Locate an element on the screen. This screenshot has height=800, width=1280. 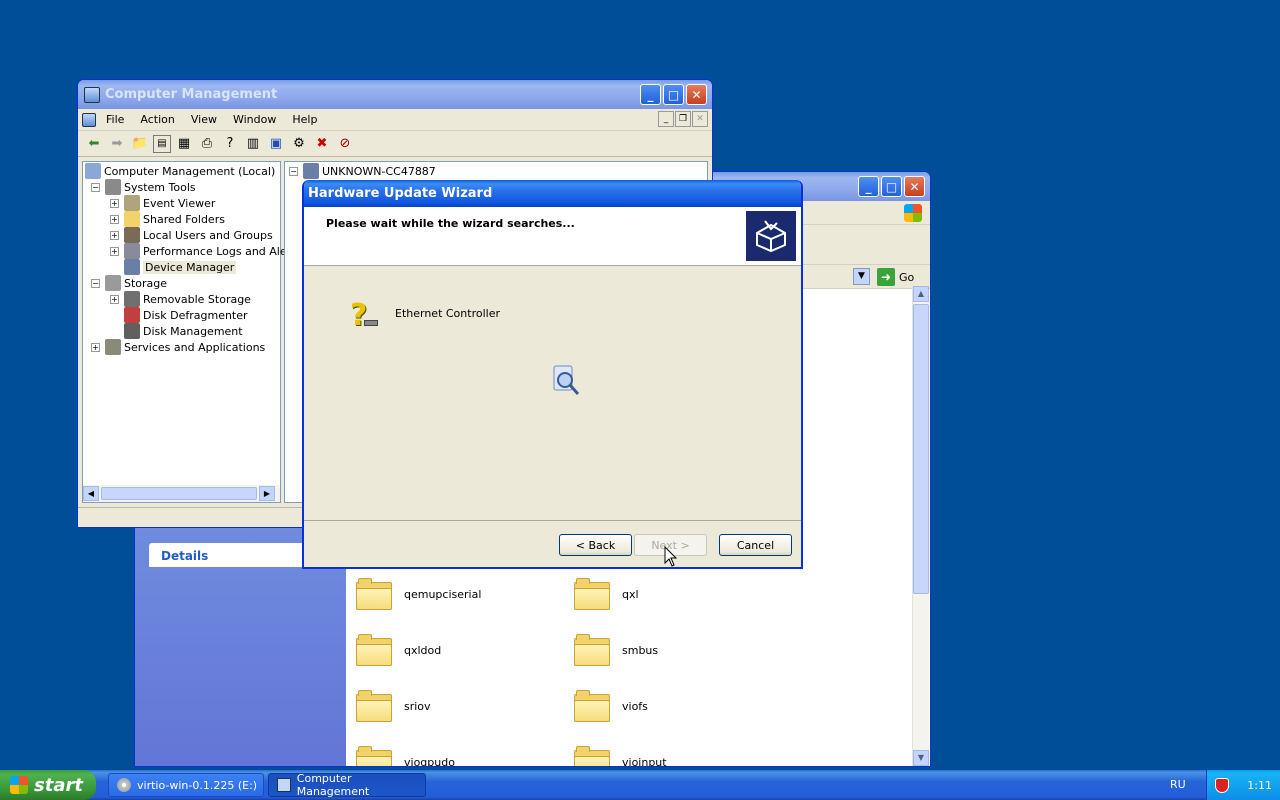
up-folder-icon: 📁 is located at coordinates (140, 144).